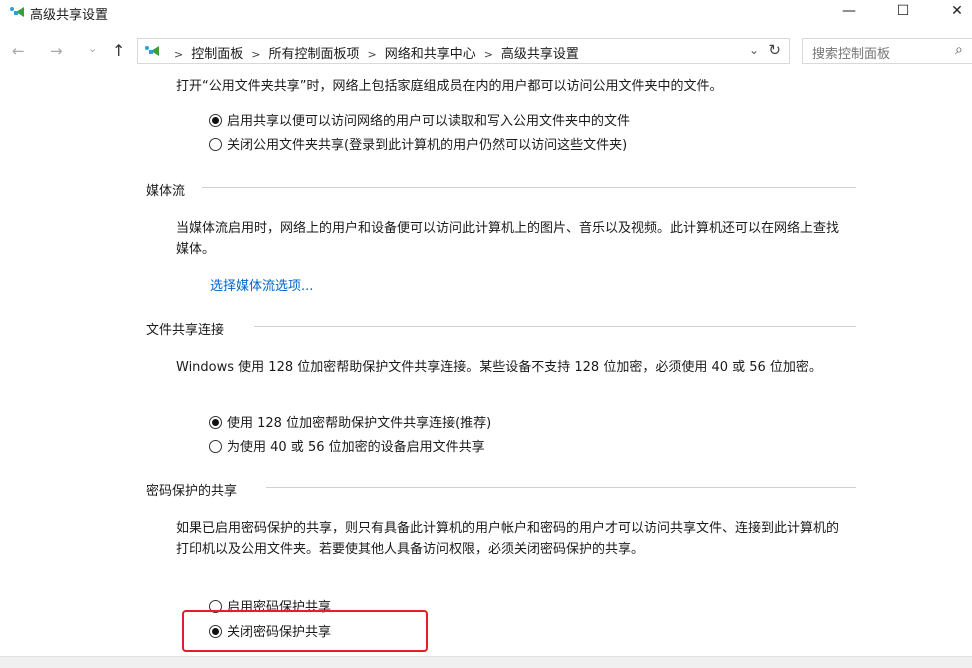 This screenshot has width=972, height=668. I want to click on close-button: ✕, so click(953, 12).